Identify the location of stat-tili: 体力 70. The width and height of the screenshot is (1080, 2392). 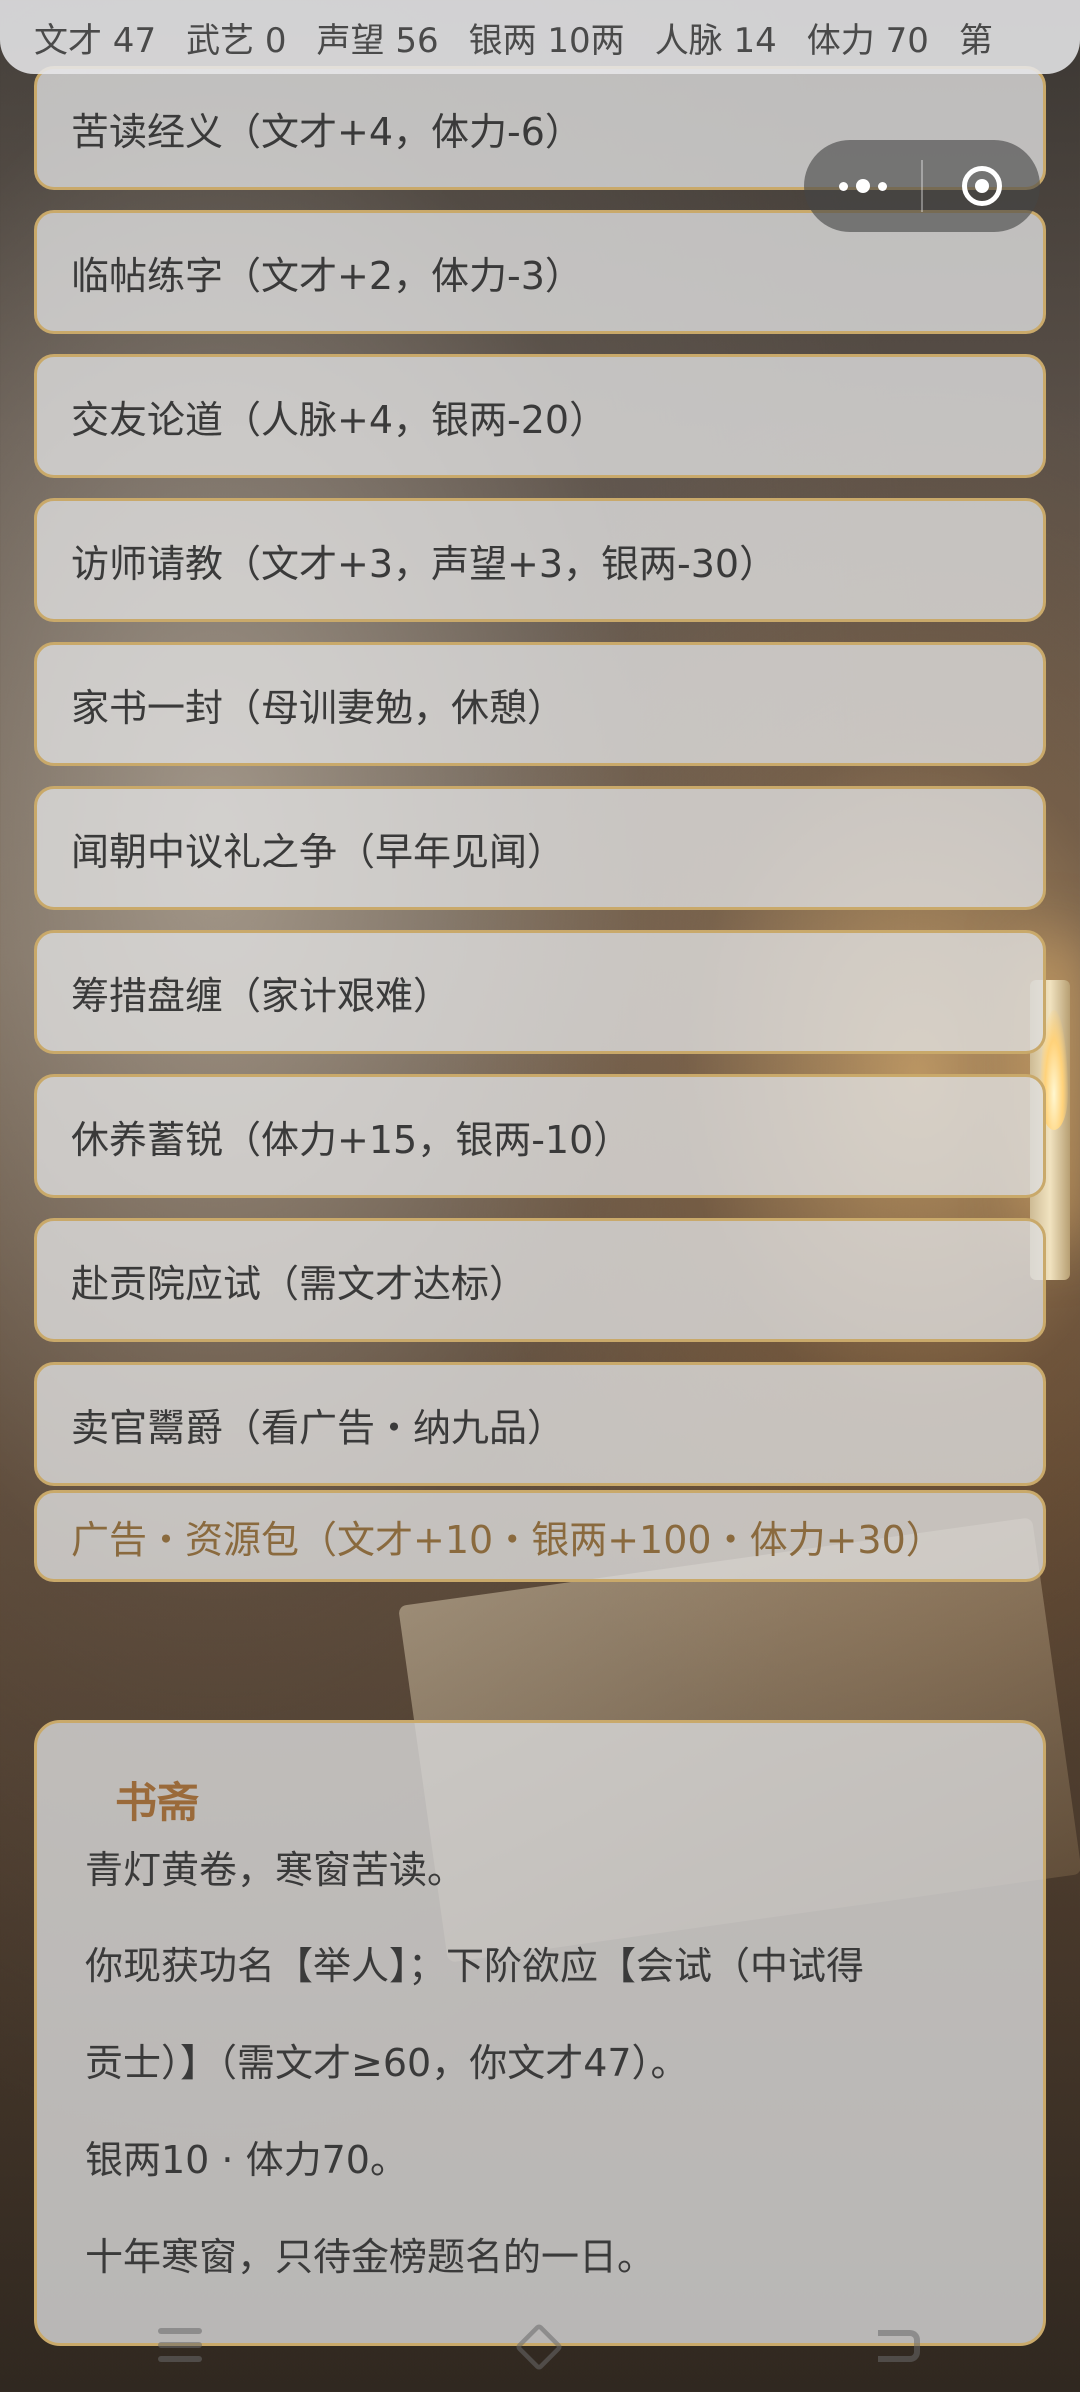
(867, 40).